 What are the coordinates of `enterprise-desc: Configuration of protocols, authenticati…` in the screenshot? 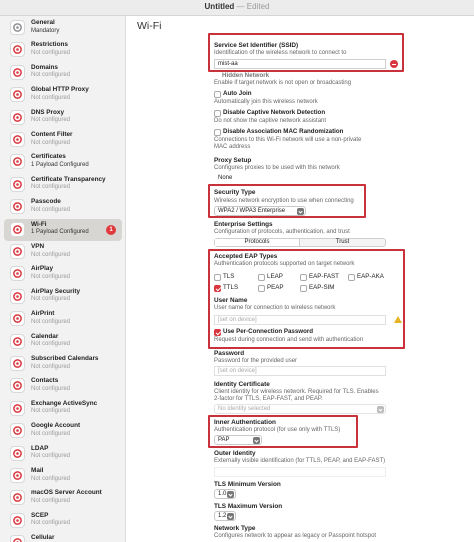 It's located at (282, 232).